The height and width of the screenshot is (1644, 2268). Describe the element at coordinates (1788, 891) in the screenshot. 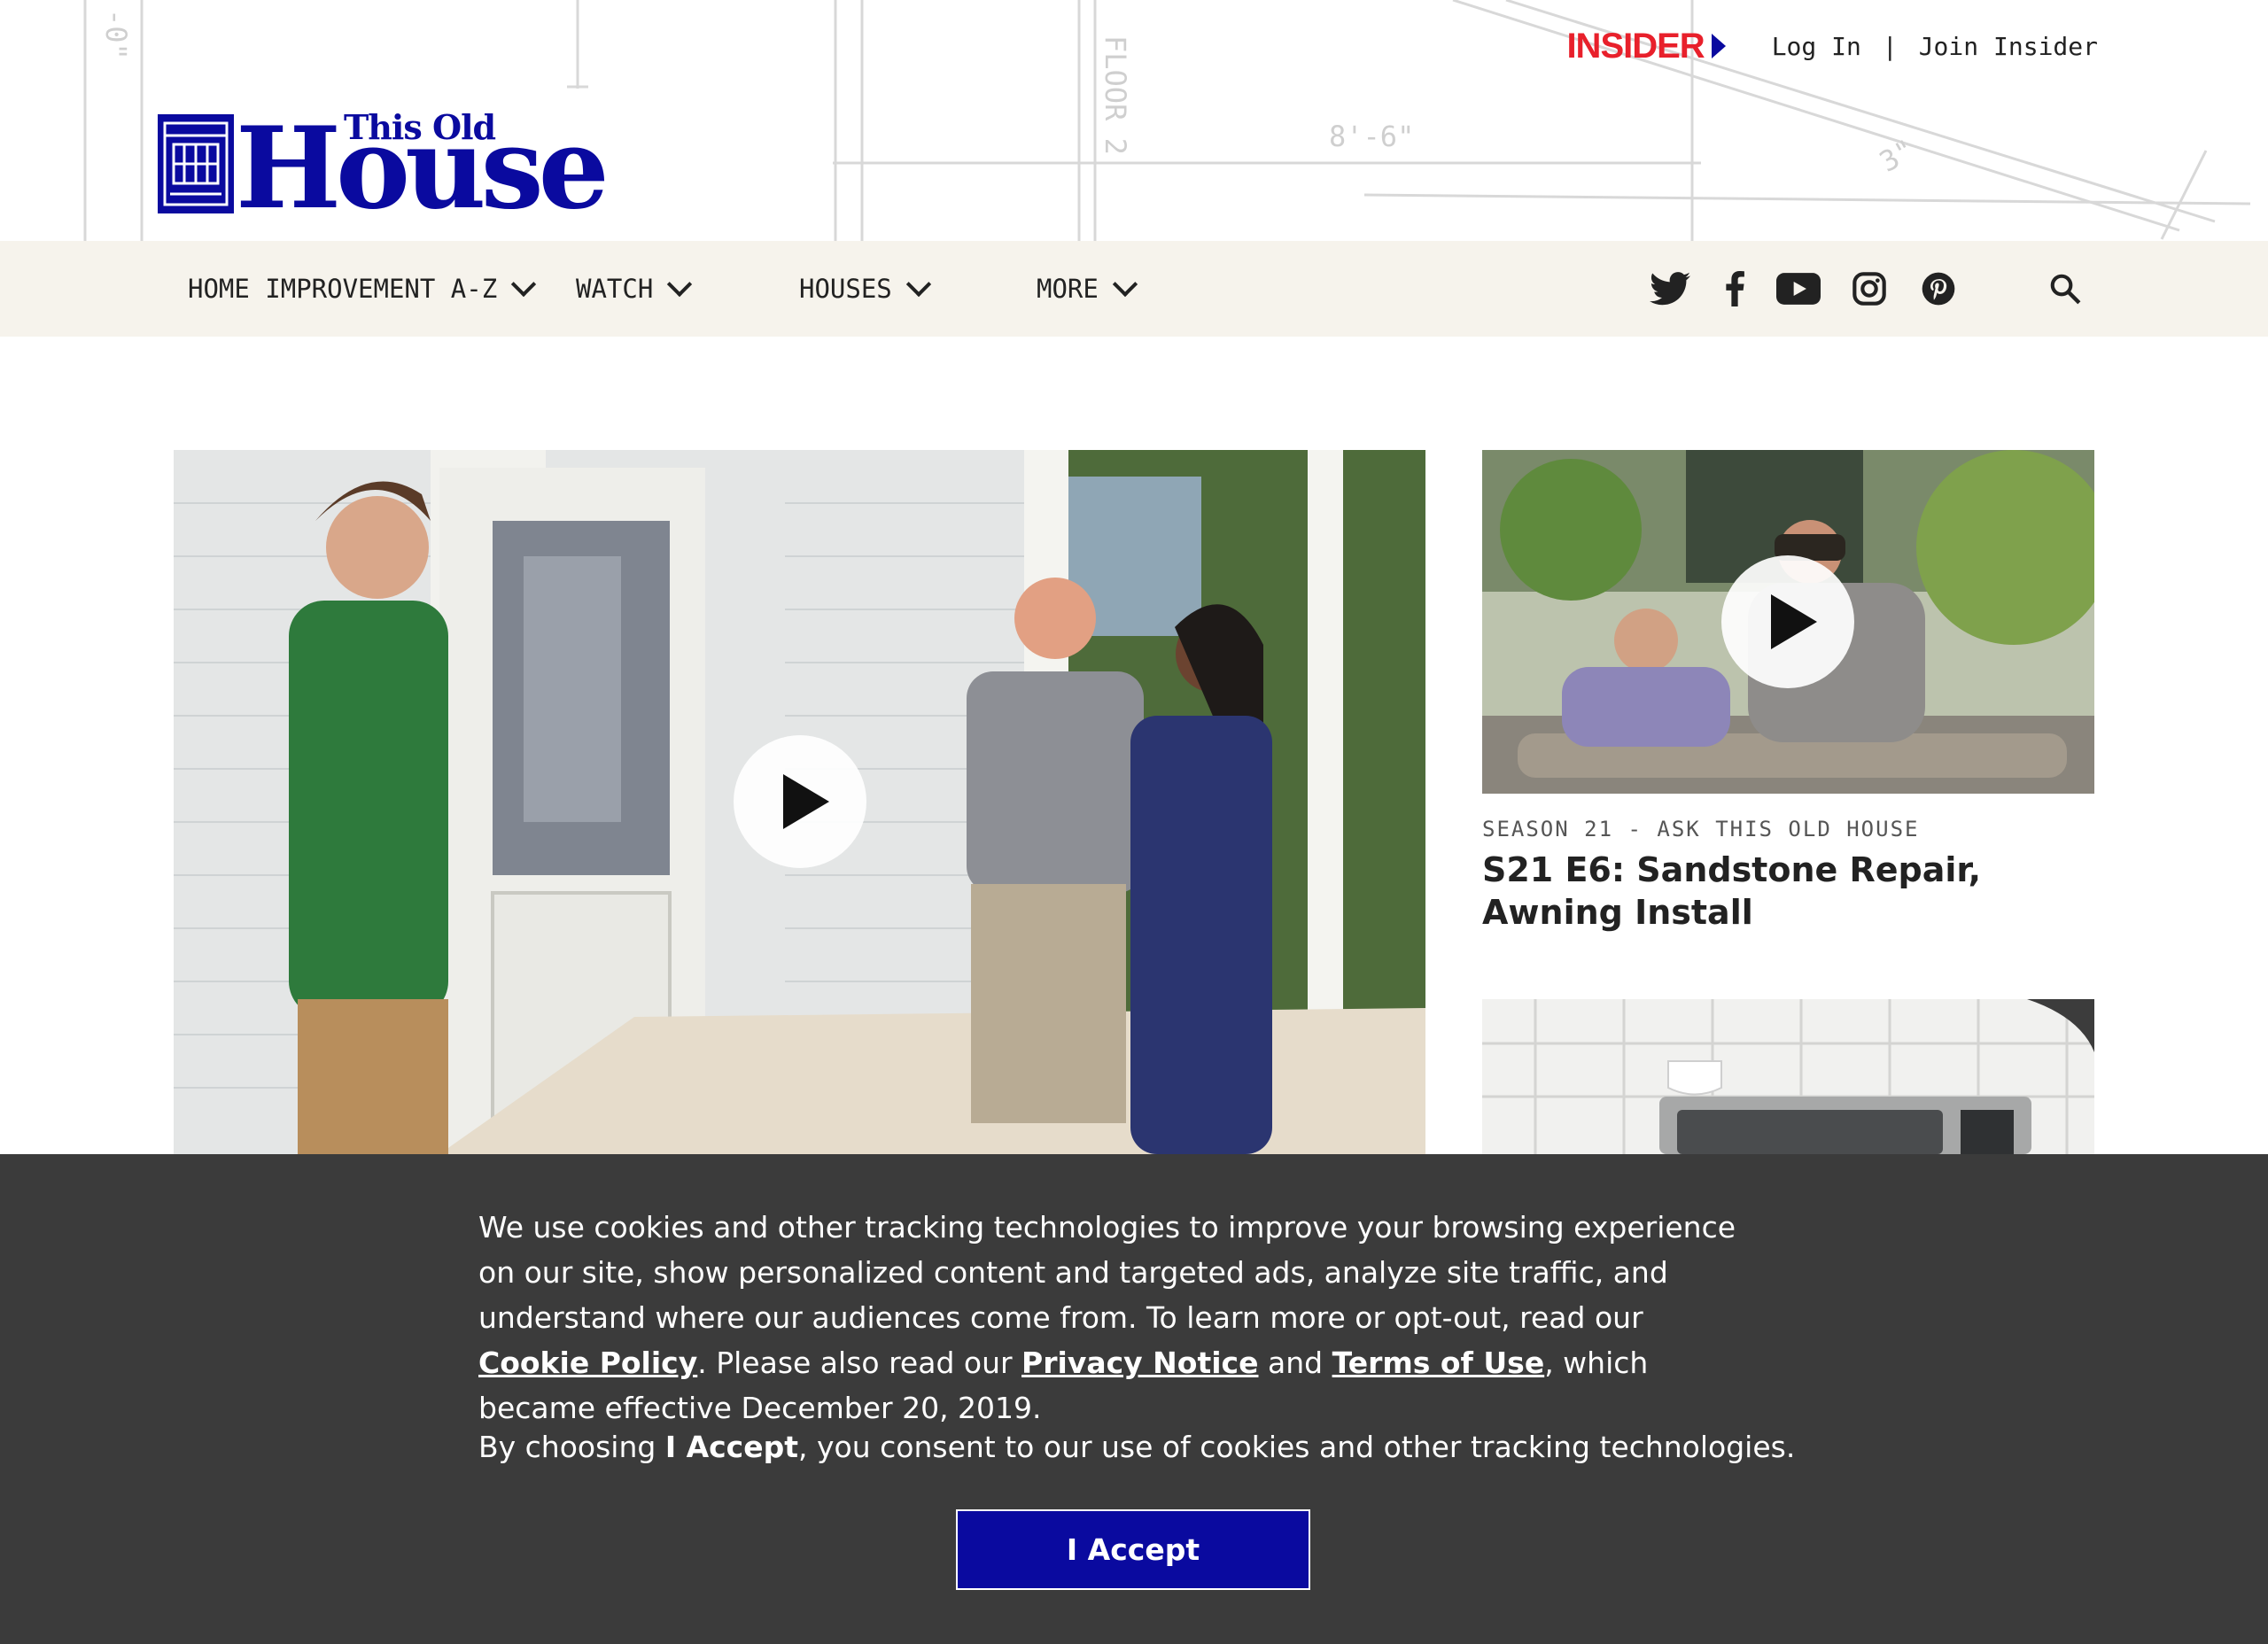

I see `card-title: S21 E6: Sandstone Repair, Awning Install` at that location.